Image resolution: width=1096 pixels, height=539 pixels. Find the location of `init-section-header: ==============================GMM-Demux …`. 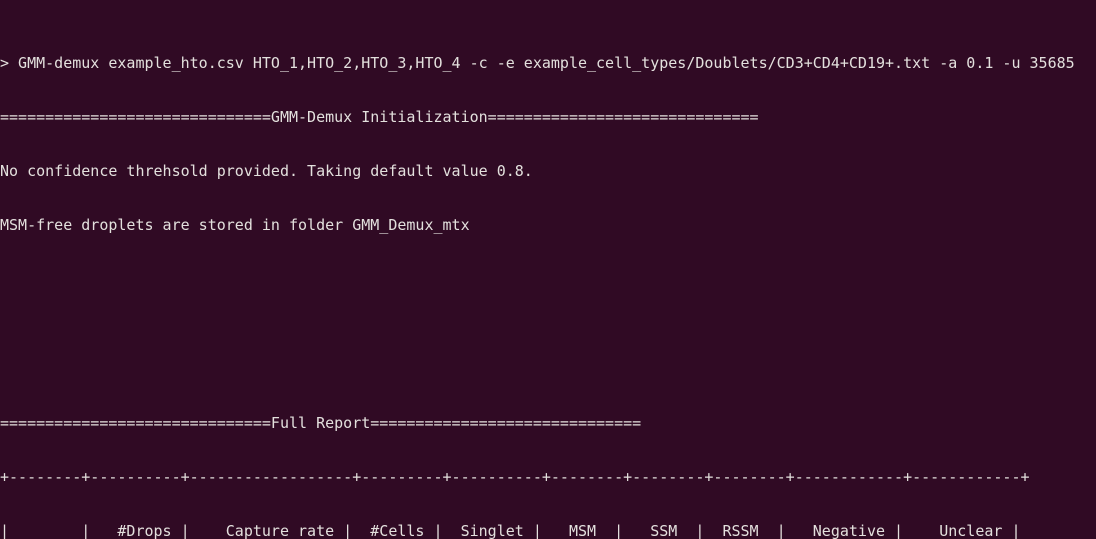

init-section-header: ==============================GMM-Demux … is located at coordinates (379, 117).